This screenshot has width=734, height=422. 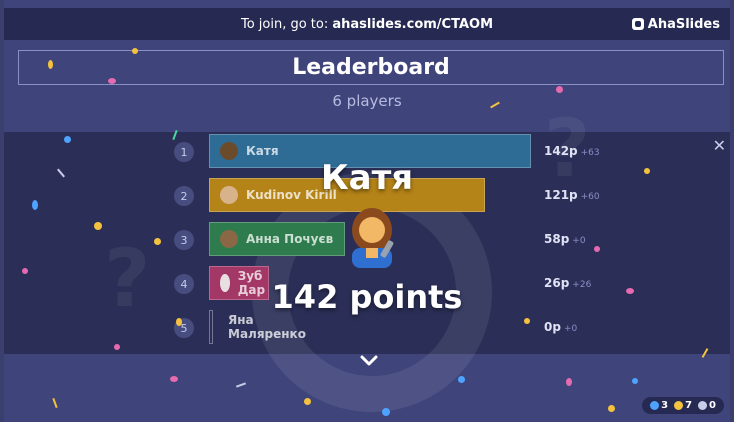 I want to click on rank-badge: 3, so click(x=184, y=240).